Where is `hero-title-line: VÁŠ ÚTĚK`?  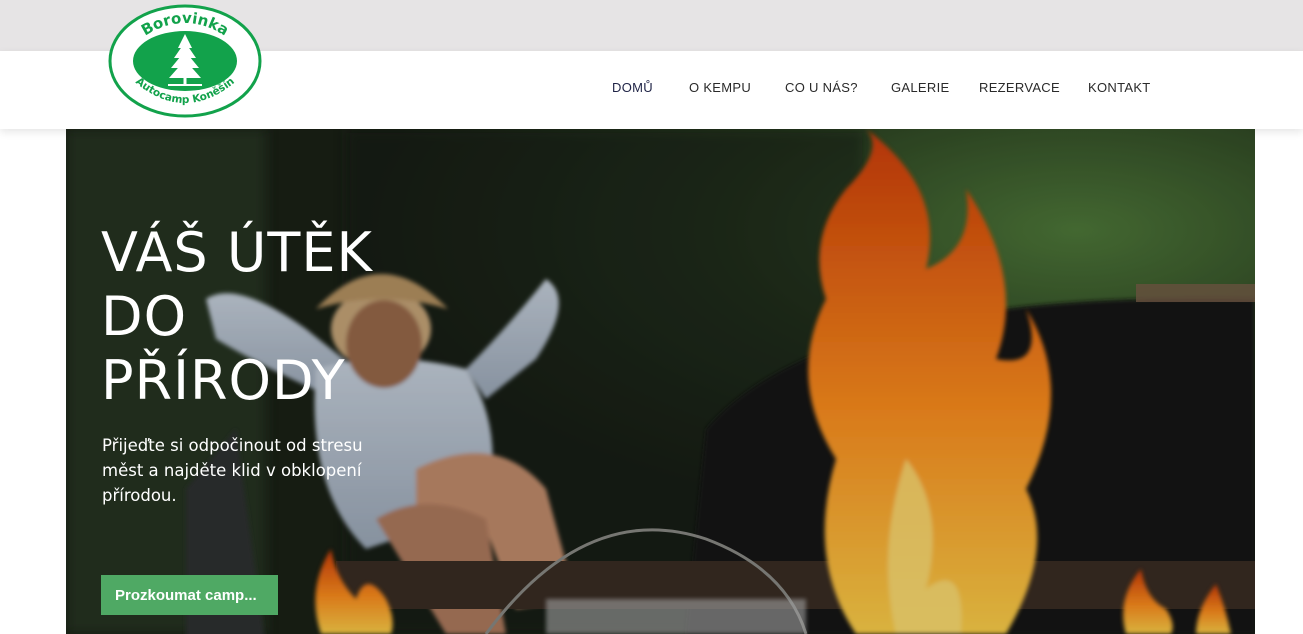
hero-title-line: VÁŠ ÚTĚK is located at coordinates (237, 252).